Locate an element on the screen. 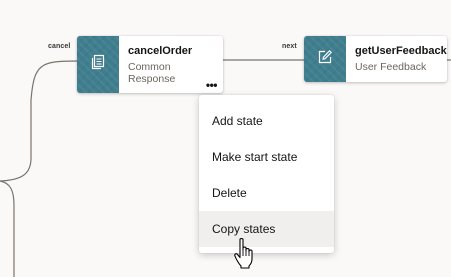 Image resolution: width=451 pixels, height=277 pixels. state-node-cancel-order: cancelOrder Common Response ••• is located at coordinates (150, 64).